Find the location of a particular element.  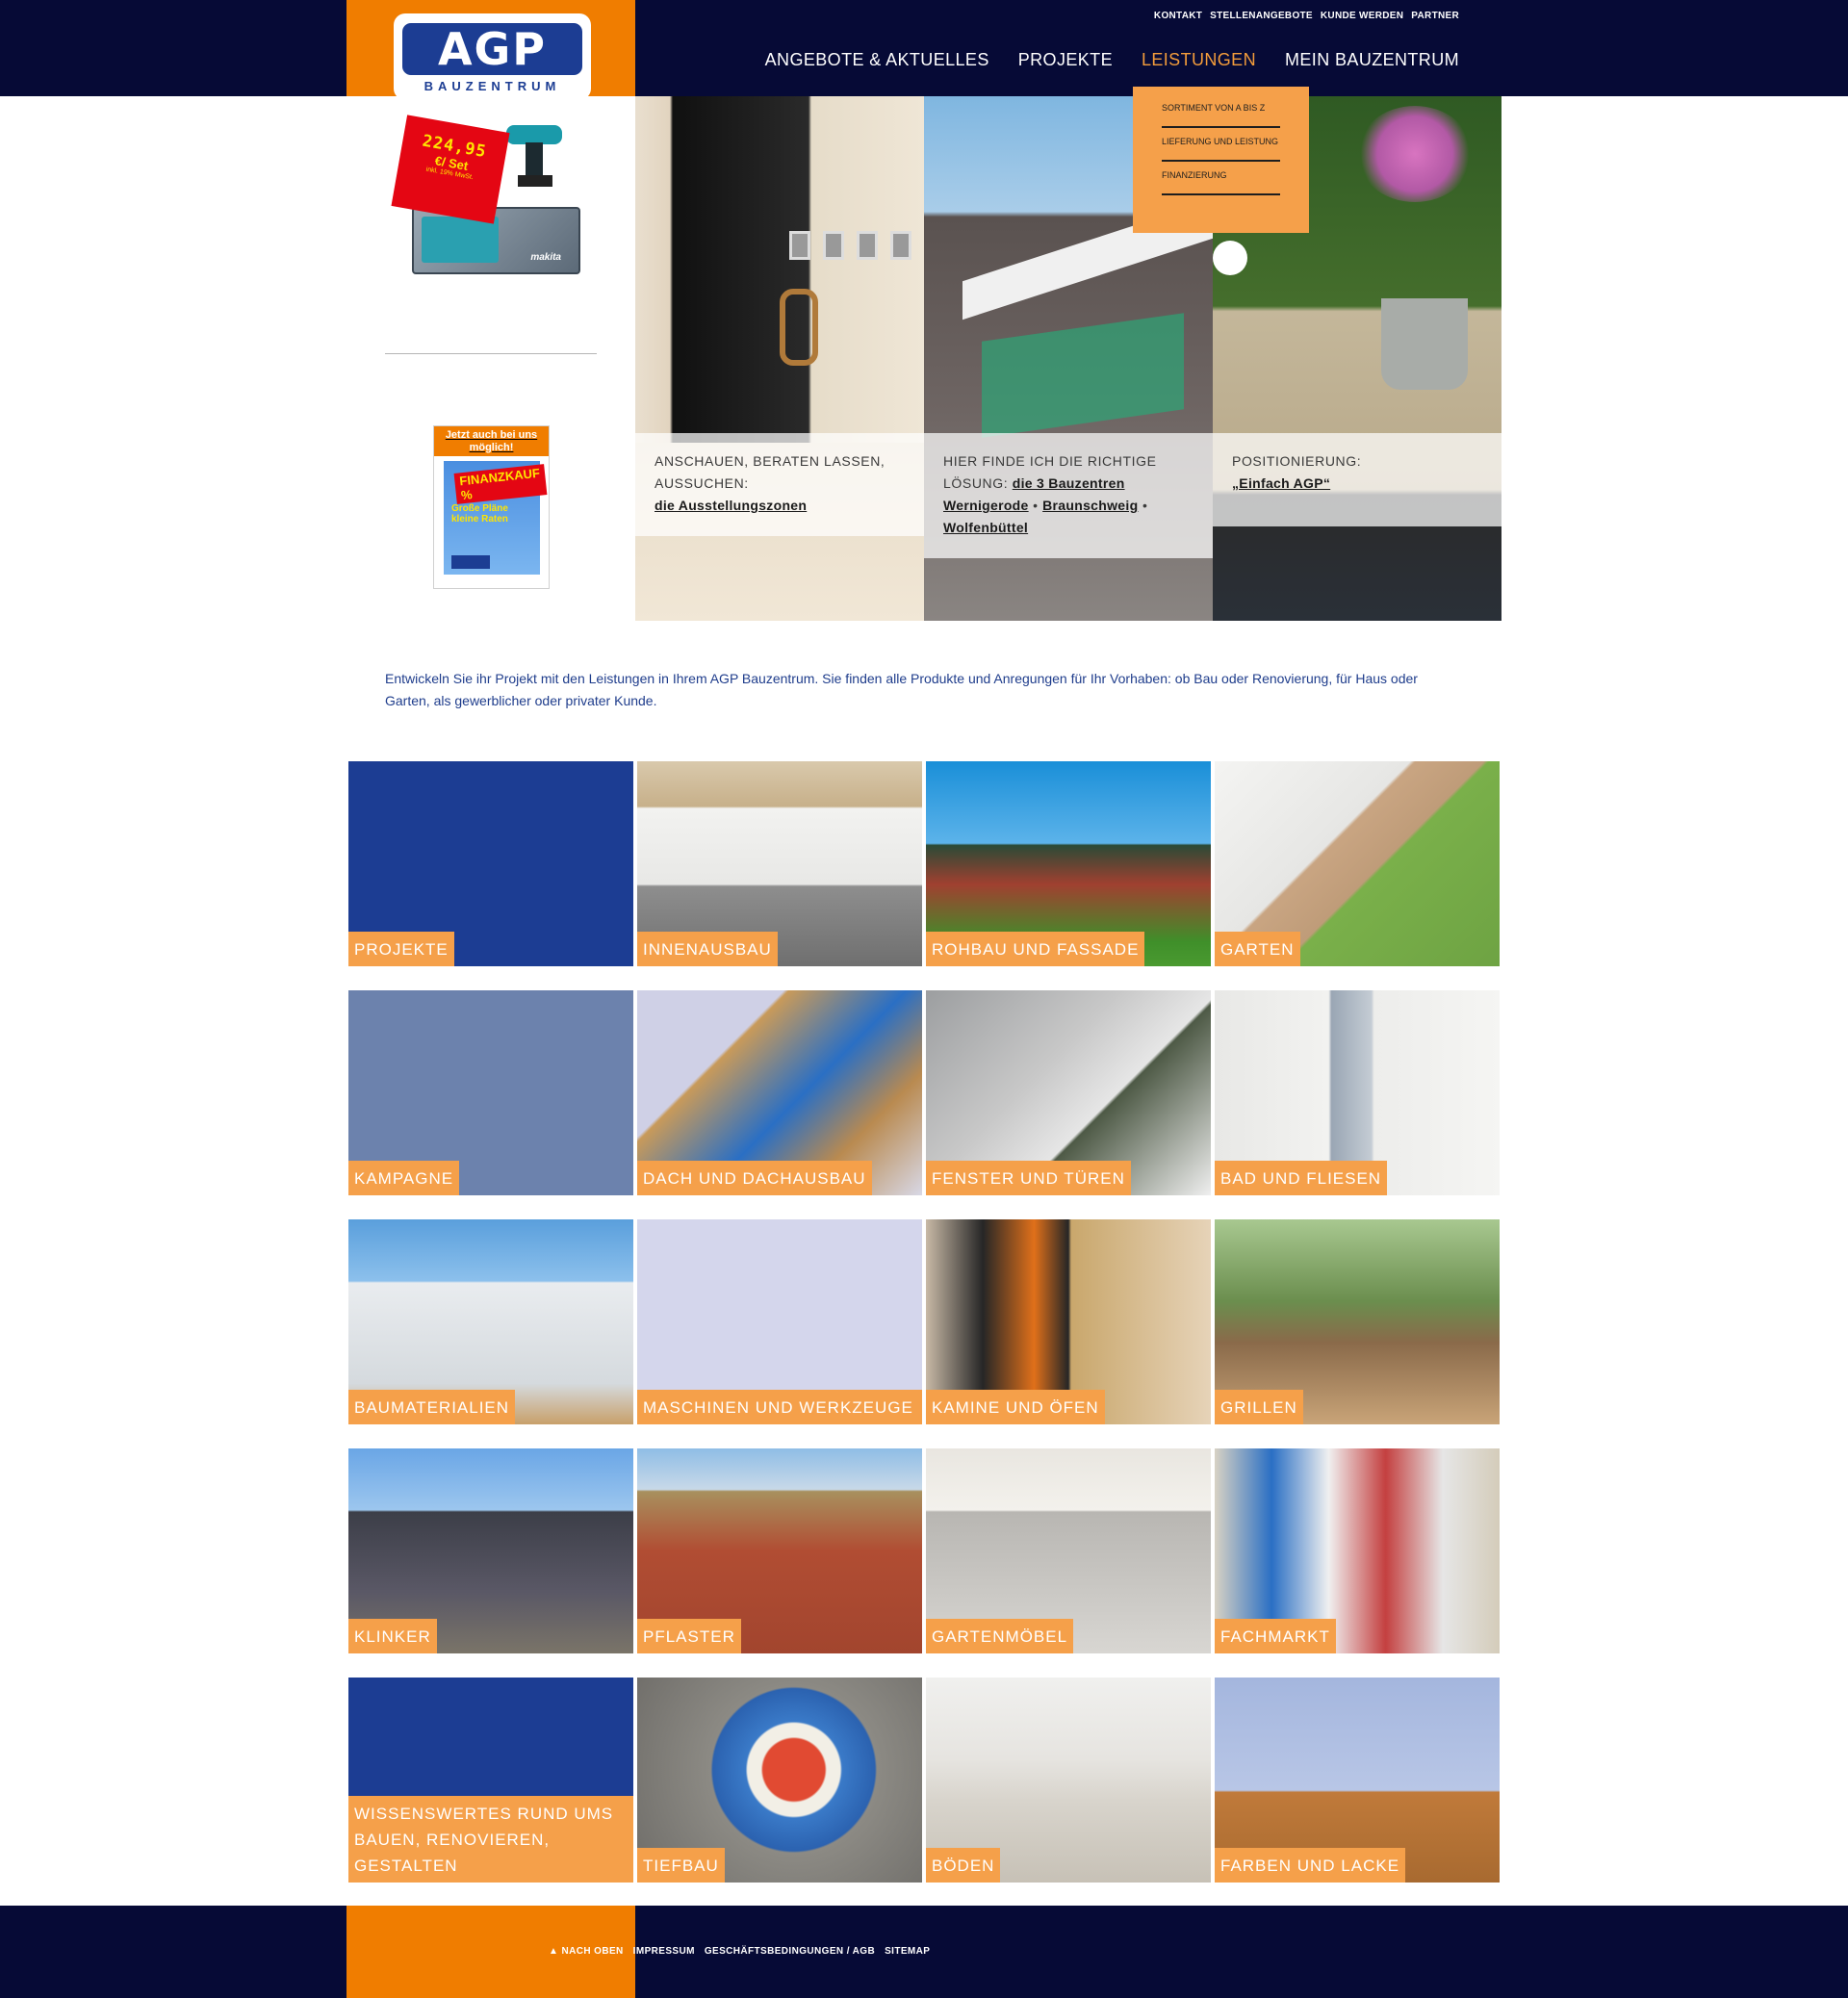

nav-mein-bauzentrum: MEIN BAUZENTRUM is located at coordinates (1372, 60).